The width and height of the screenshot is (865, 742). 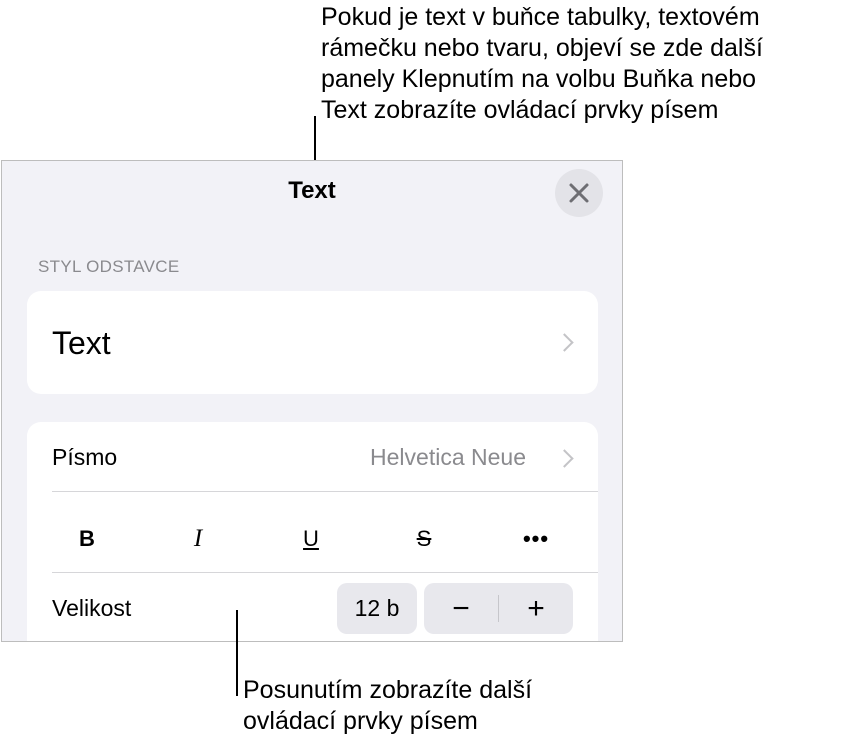 I want to click on italic-button: I, so click(x=198, y=539).